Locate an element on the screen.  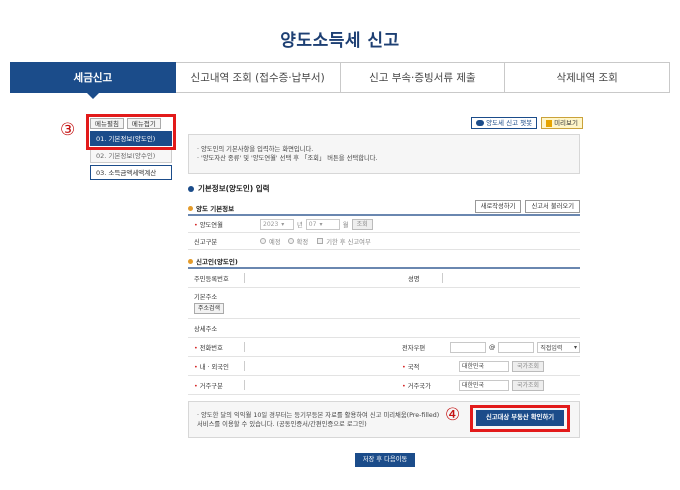
page-title: 양도소득세 신고 is located at coordinates (340, 41).